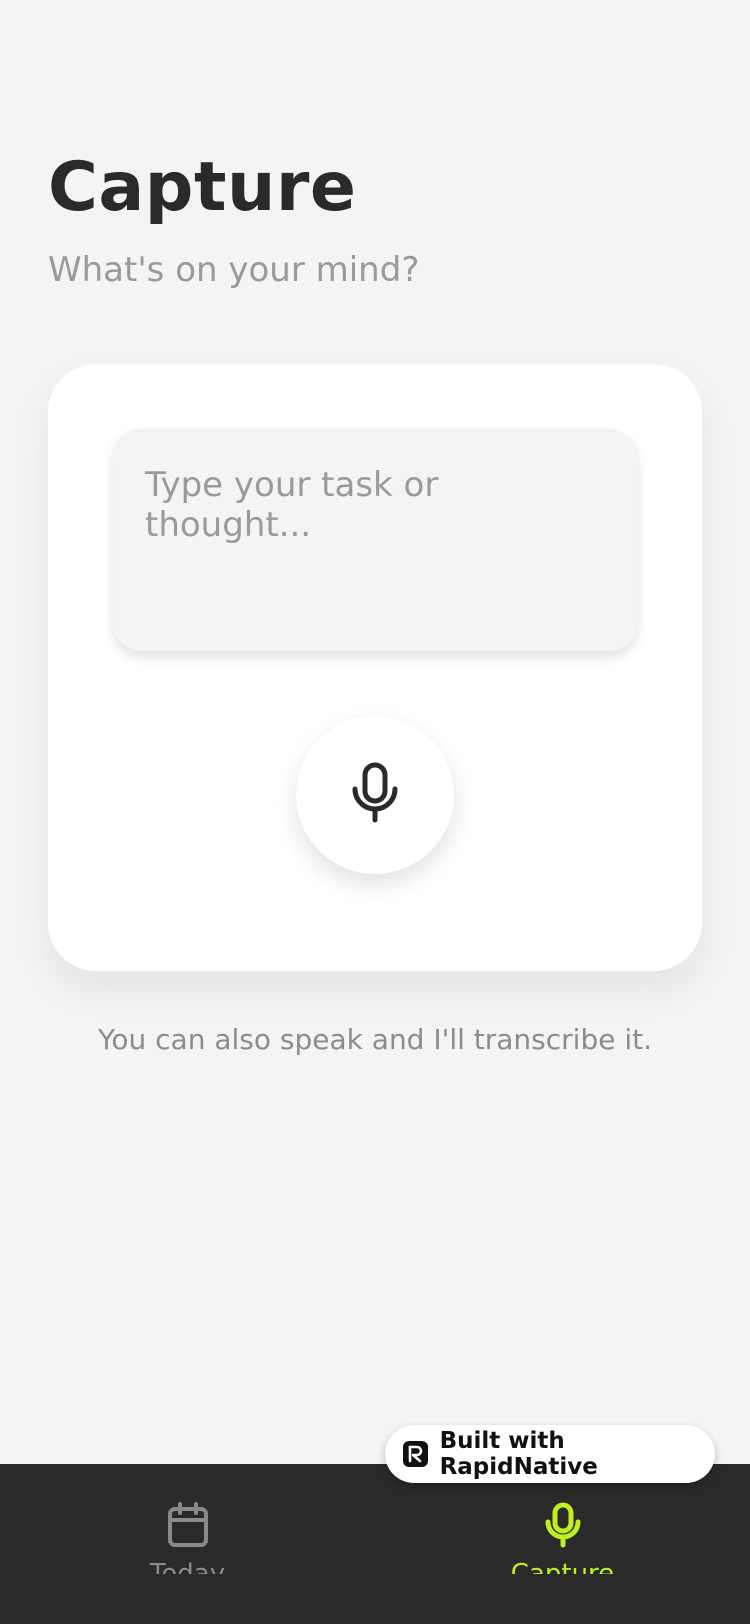 The height and width of the screenshot is (1624, 750). What do you see at coordinates (234, 270) in the screenshot?
I see `page-subtitle: What's on your mind?` at bounding box center [234, 270].